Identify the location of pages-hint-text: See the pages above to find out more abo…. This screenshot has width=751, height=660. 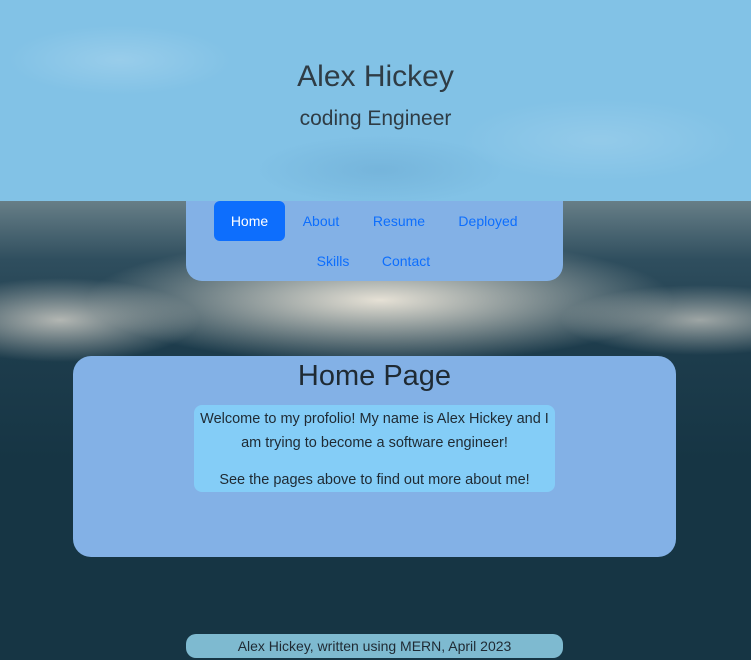
(374, 480).